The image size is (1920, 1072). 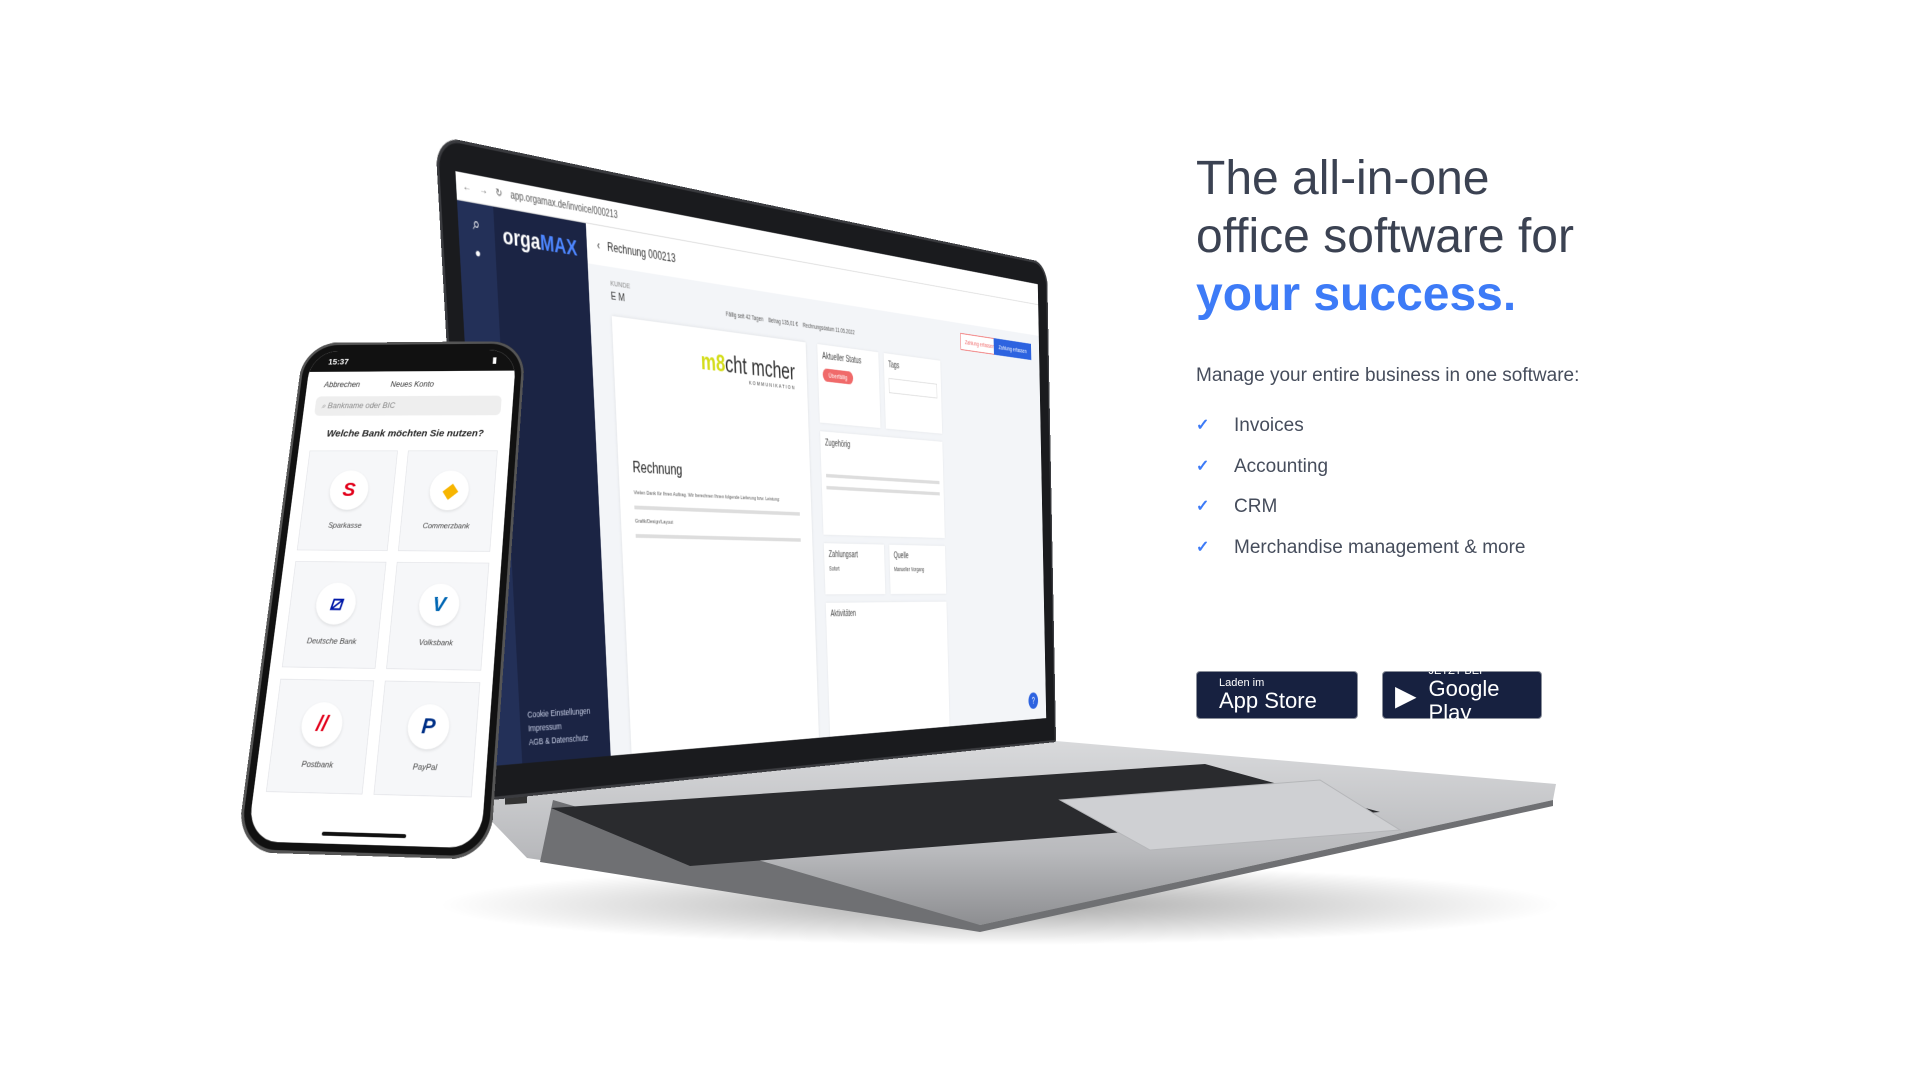 I want to click on bank-logo-icon: V, so click(x=439, y=605).